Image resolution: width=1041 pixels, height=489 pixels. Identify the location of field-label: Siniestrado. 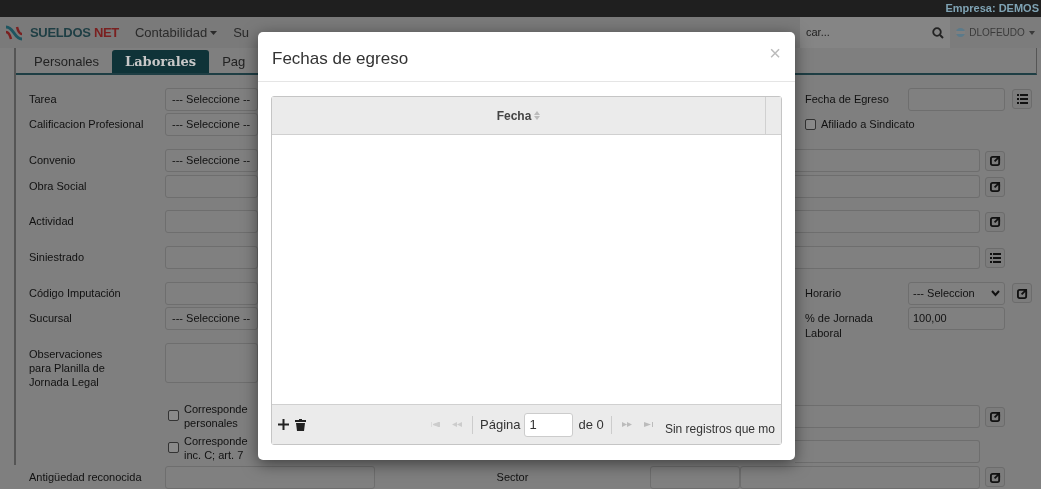
(57, 257).